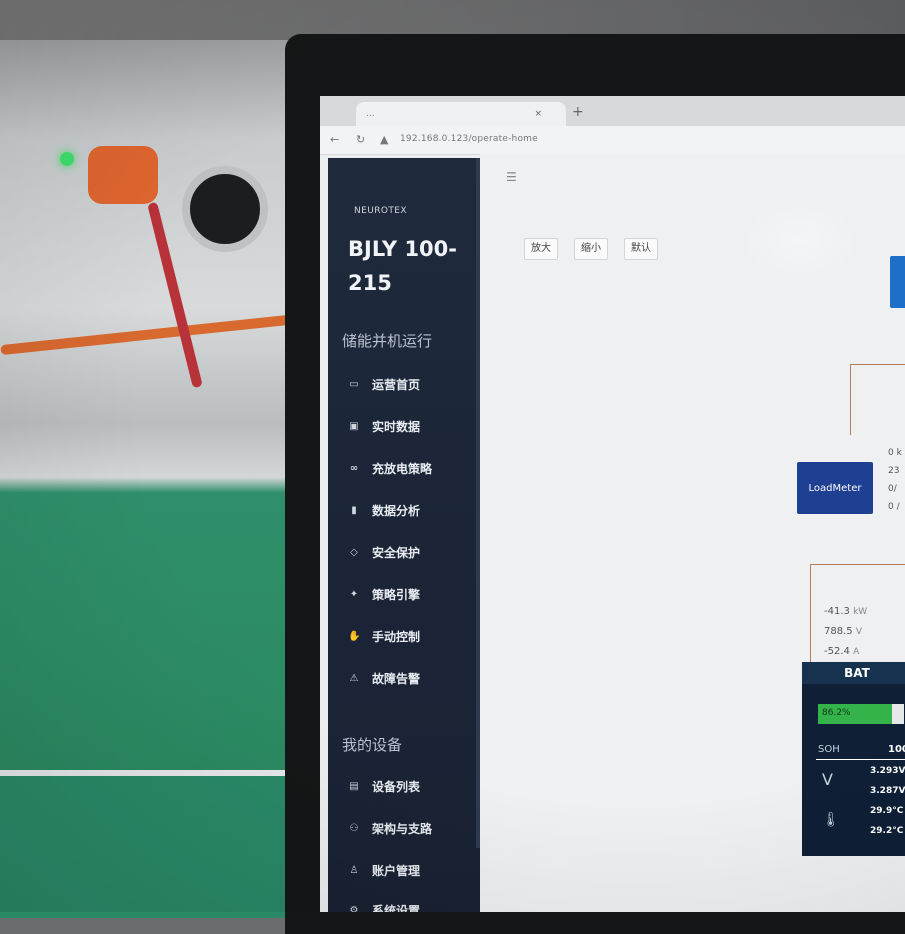  What do you see at coordinates (354, 510) in the screenshot?
I see `bar-chart-icon: ▮` at bounding box center [354, 510].